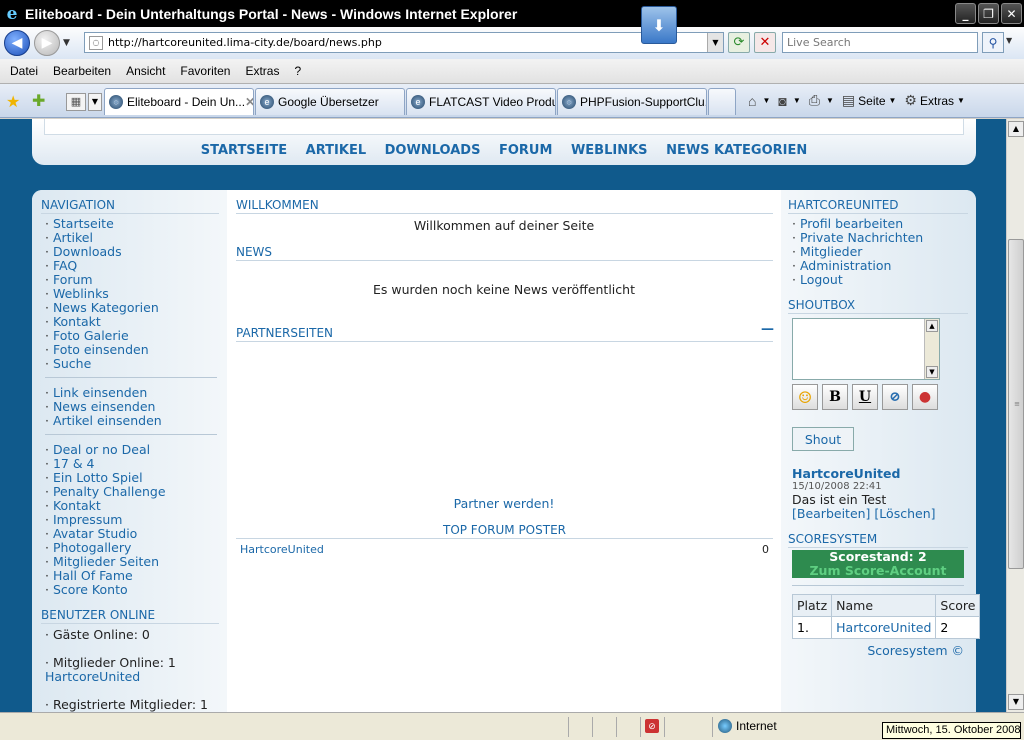 This screenshot has width=1024, height=740. I want to click on forward-button: ▶, so click(47, 43).